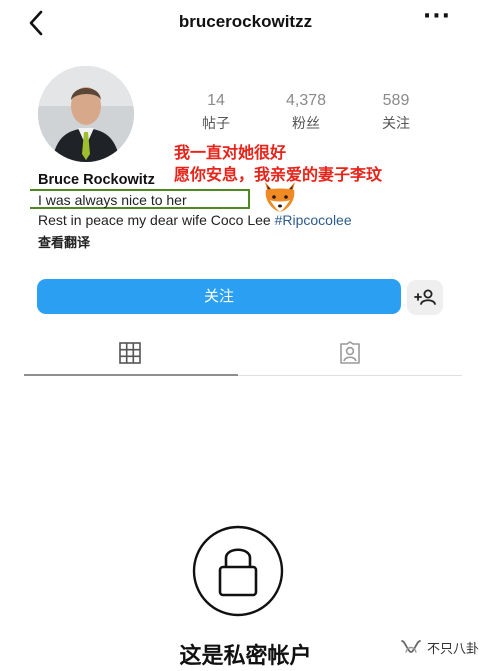 The image size is (491, 671). I want to click on profile-avatar, so click(86, 114).